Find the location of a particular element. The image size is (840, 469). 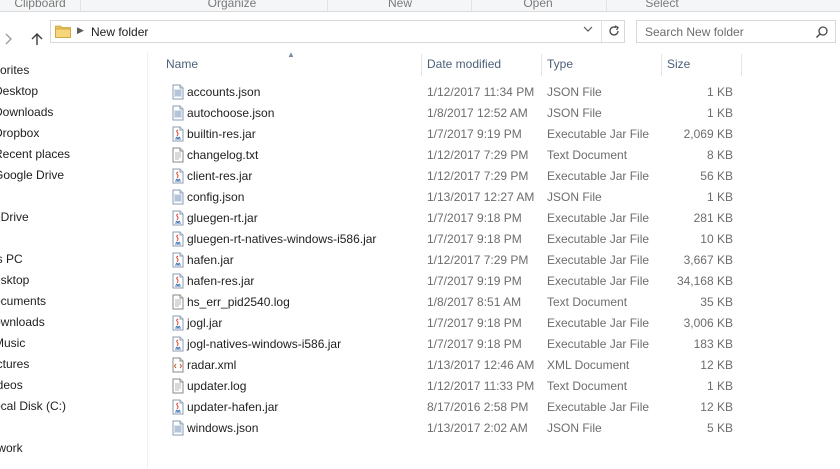

file-name: client-res.jar is located at coordinates (220, 176).